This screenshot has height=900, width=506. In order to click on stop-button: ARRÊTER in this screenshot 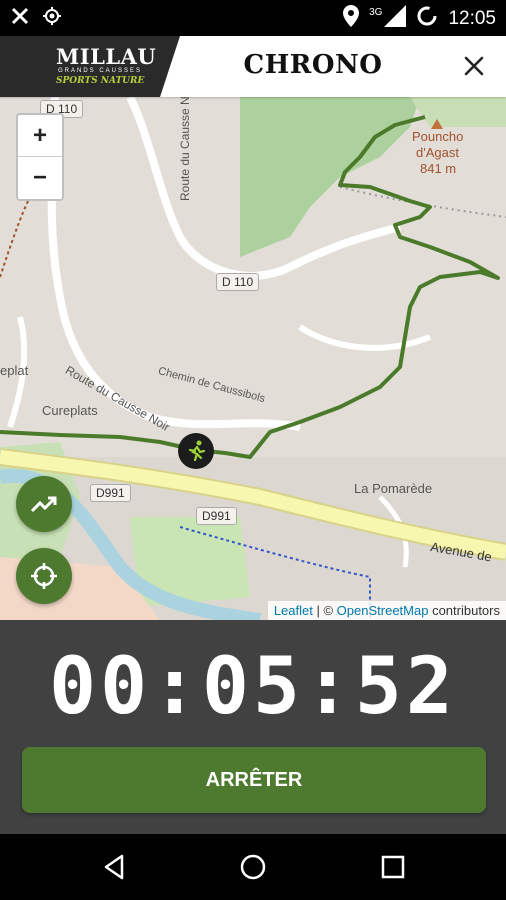, I will do `click(254, 780)`.